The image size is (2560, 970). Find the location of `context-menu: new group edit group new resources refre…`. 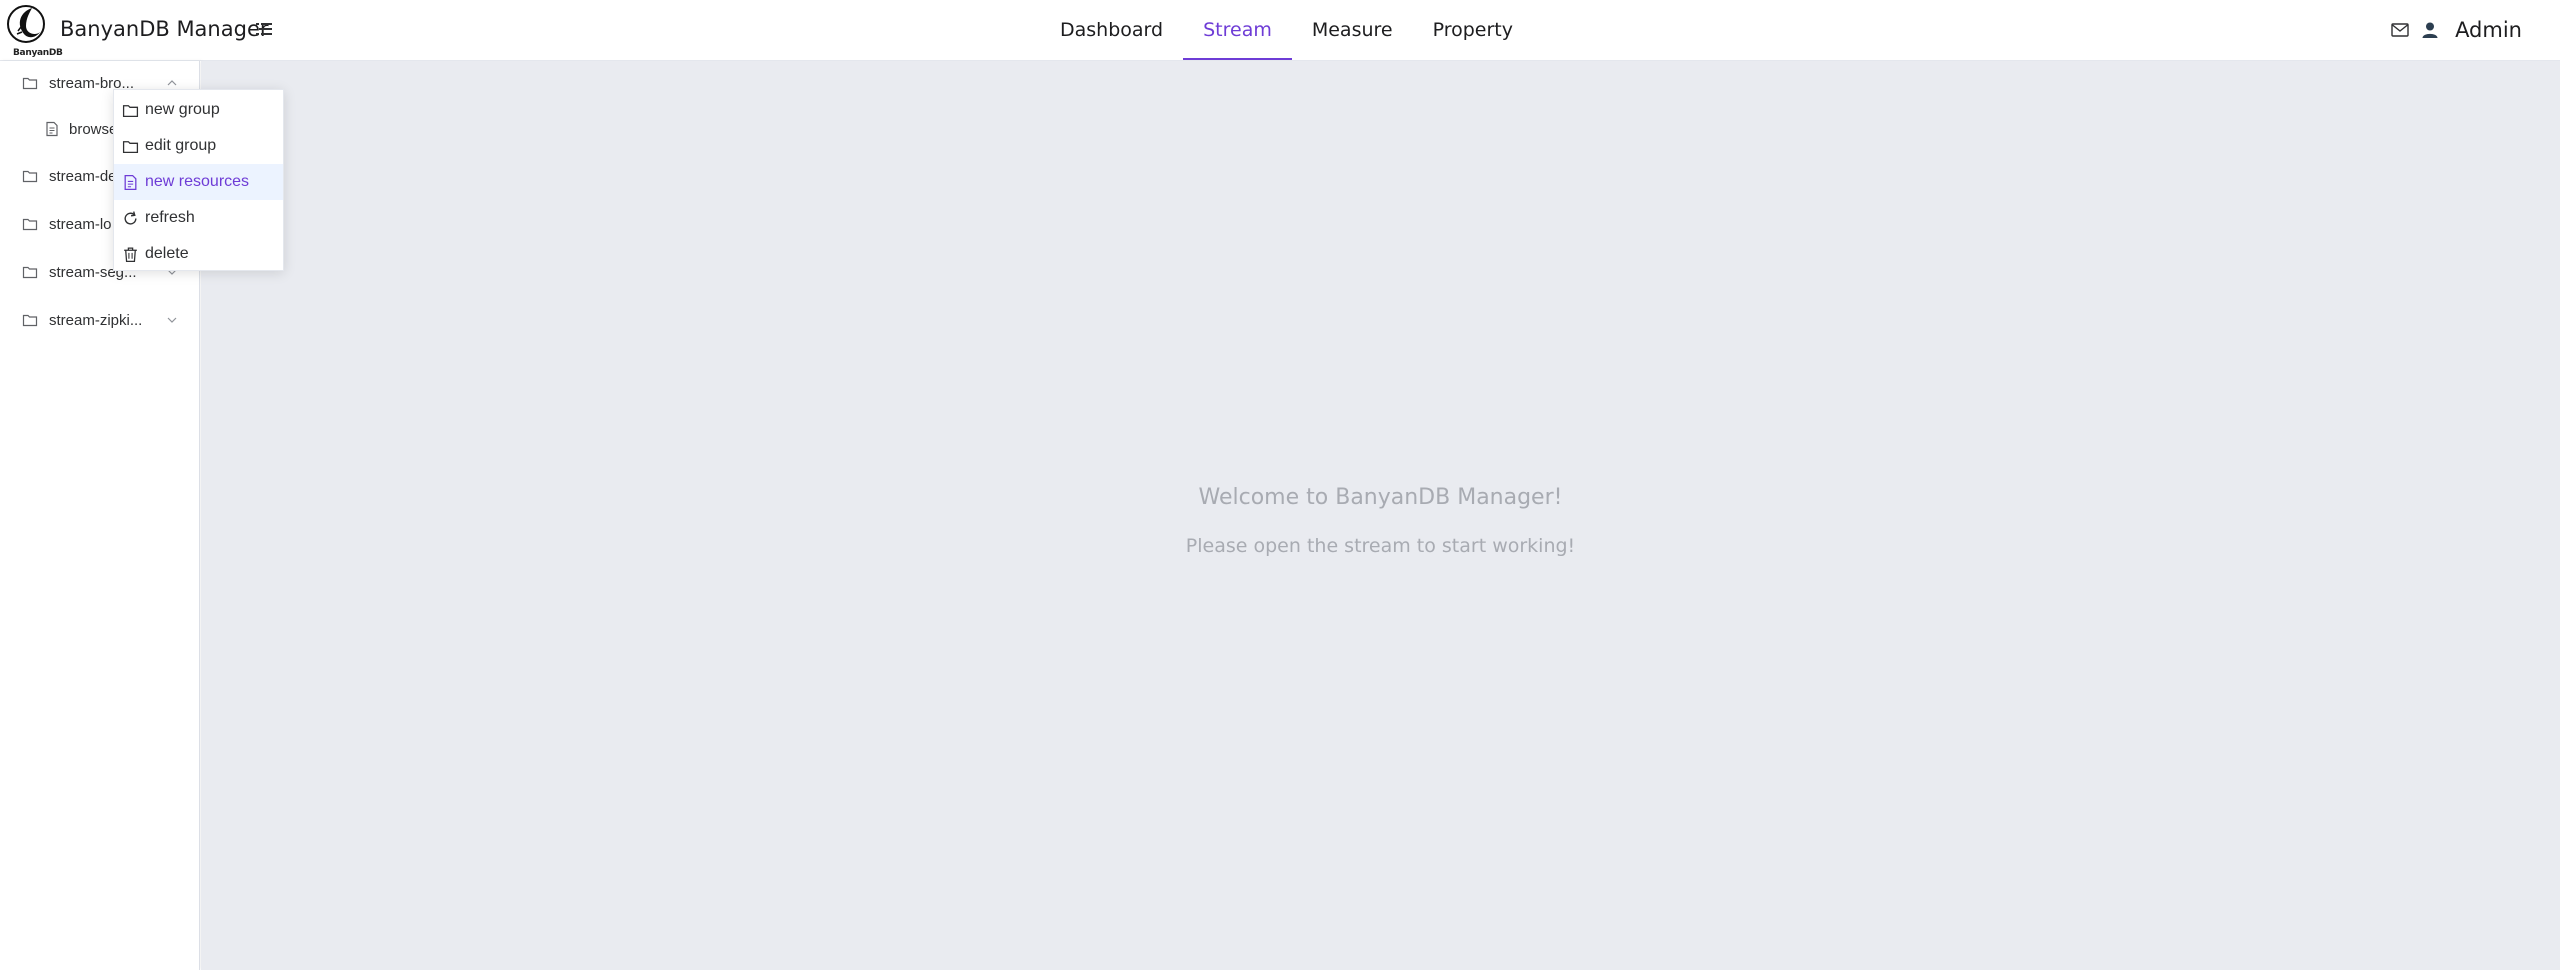

context-menu: new group edit group new resources refre… is located at coordinates (198, 180).